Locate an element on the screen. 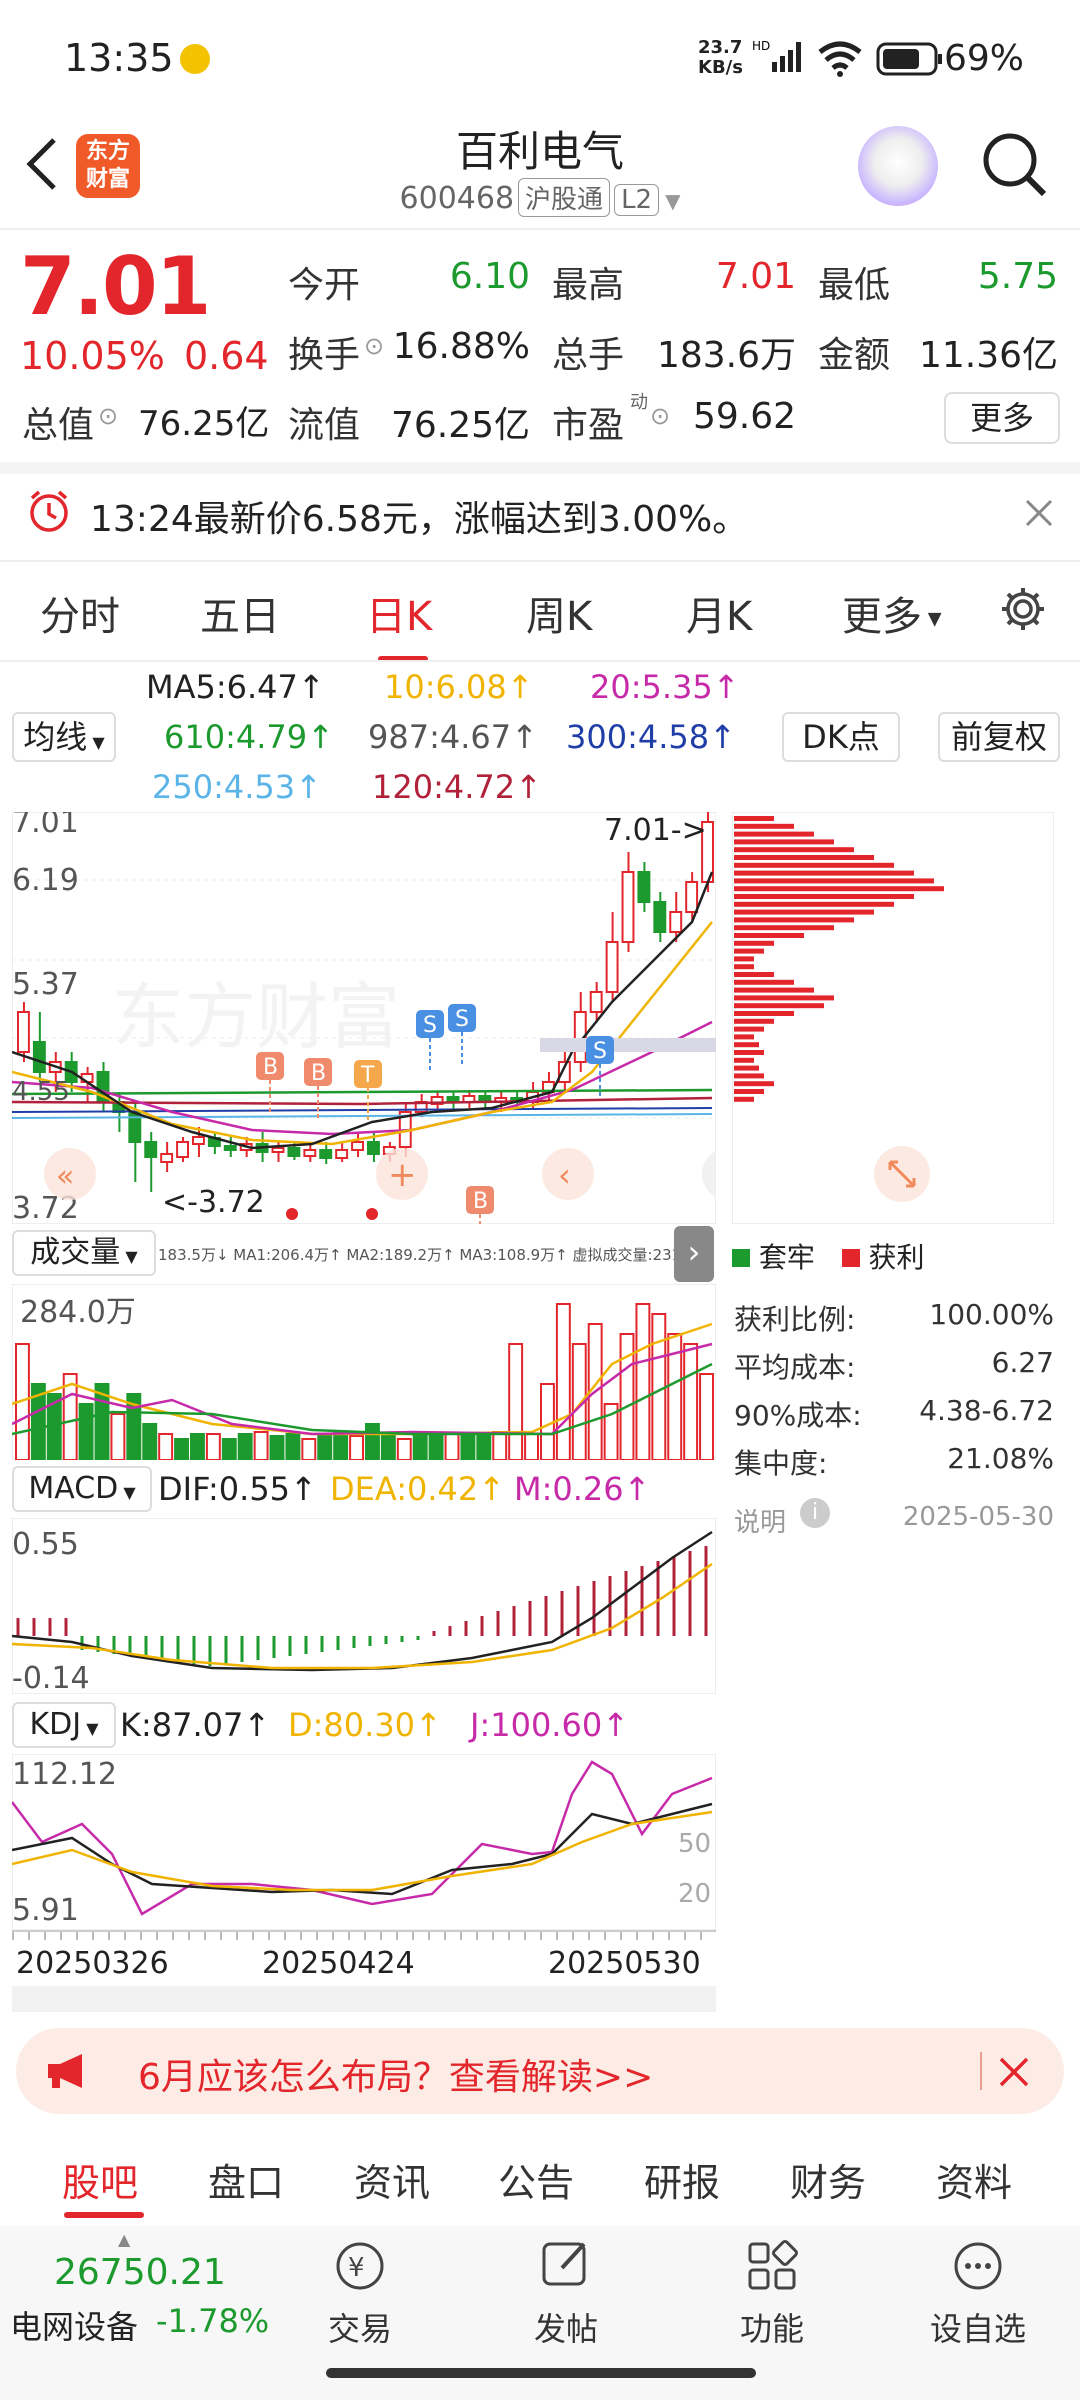 Image resolution: width=1080 pixels, height=2400 pixels. alarm-clock-icon is located at coordinates (49, 511).